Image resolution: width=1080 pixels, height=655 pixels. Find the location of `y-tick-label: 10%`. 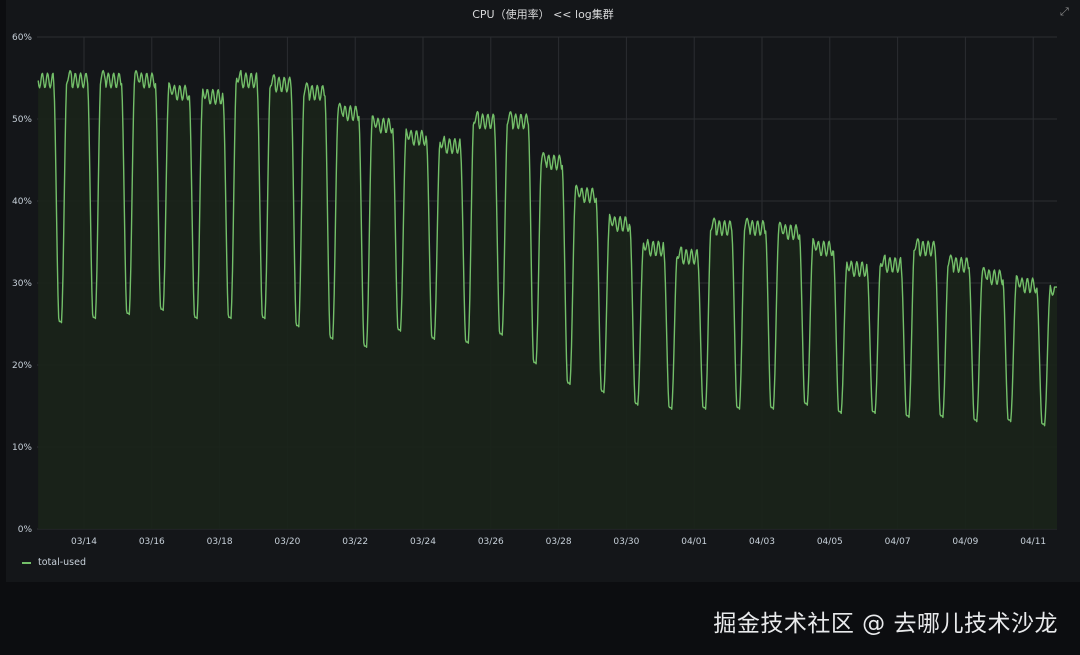

y-tick-label: 10% is located at coordinates (22, 448).